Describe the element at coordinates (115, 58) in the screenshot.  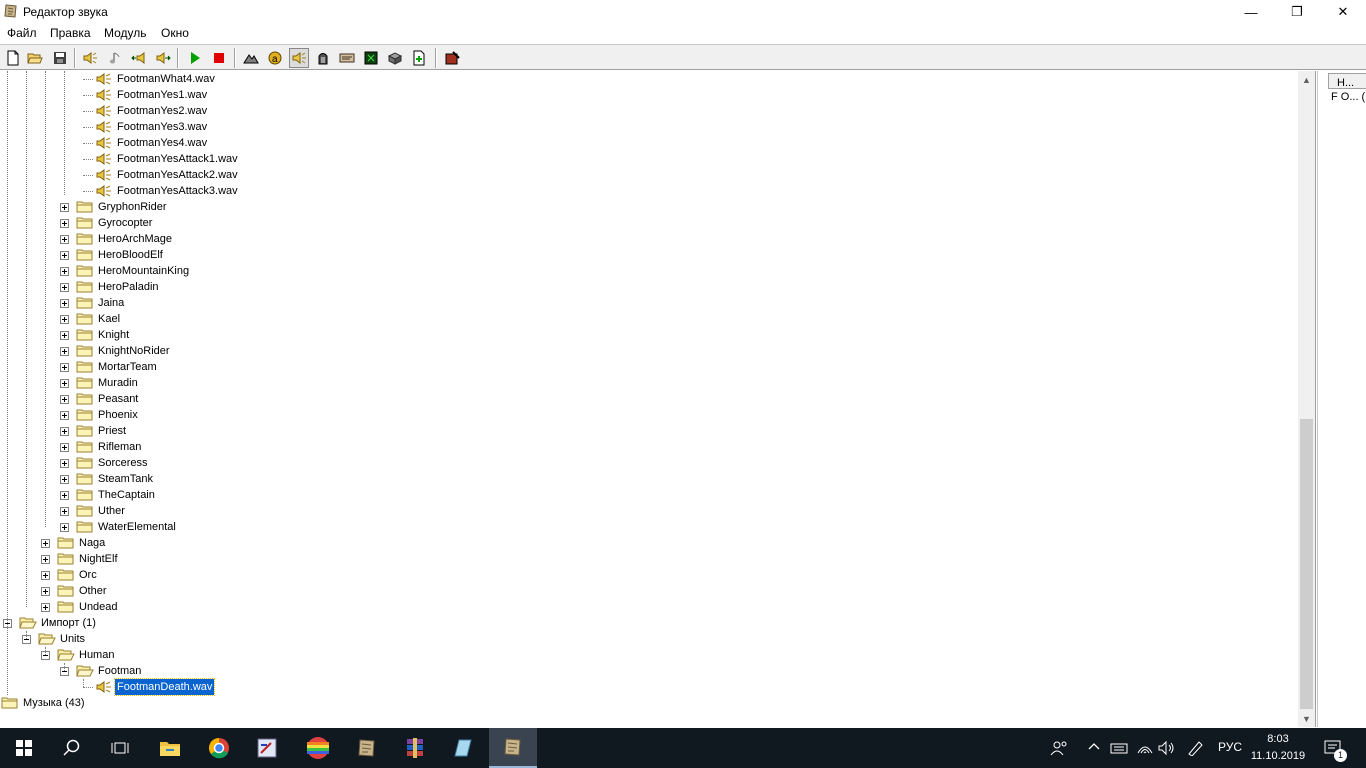
I see `music-note-icon` at that location.